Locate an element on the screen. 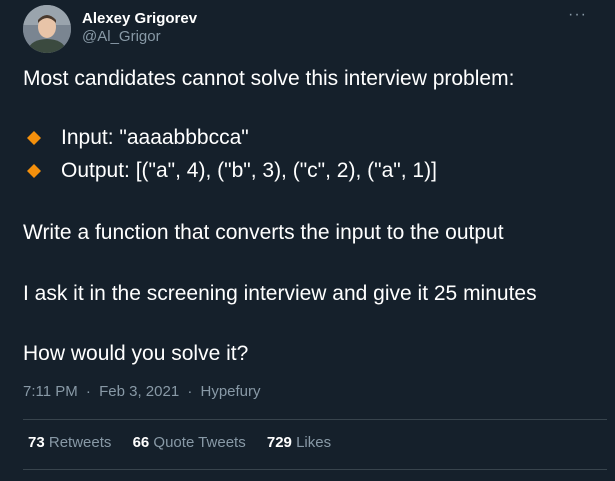 The width and height of the screenshot is (615, 481). tweet-time: 7:11 PM is located at coordinates (50, 391).